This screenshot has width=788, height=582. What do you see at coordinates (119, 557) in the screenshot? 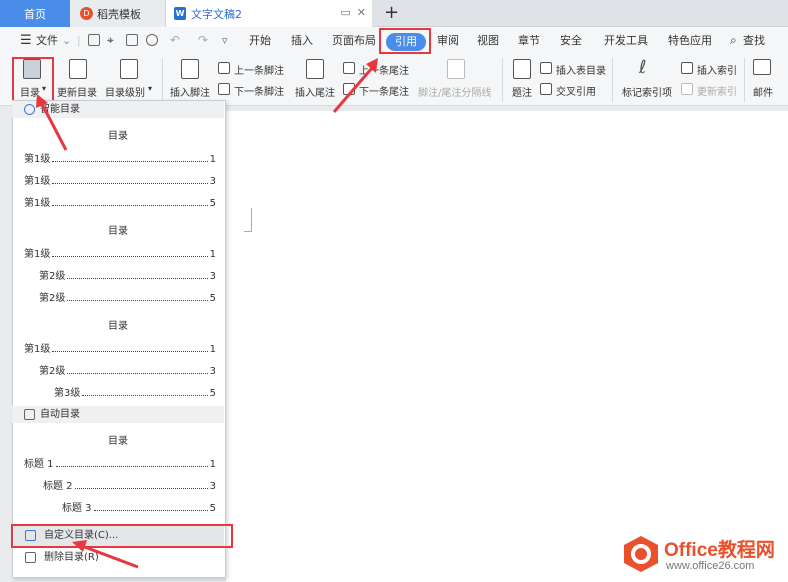
I see `delete-toc-item: 删除目录(R)` at bounding box center [119, 557].